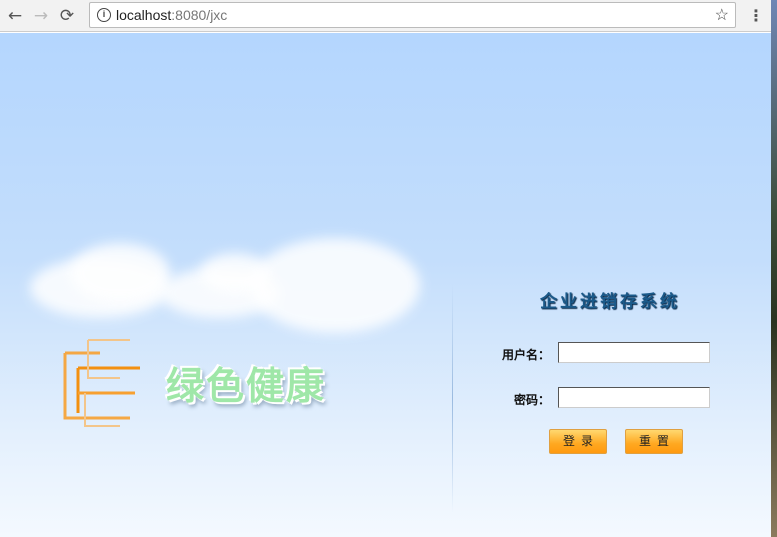 The image size is (777, 537). What do you see at coordinates (578, 441) in the screenshot?
I see `login-button: 登录` at bounding box center [578, 441].